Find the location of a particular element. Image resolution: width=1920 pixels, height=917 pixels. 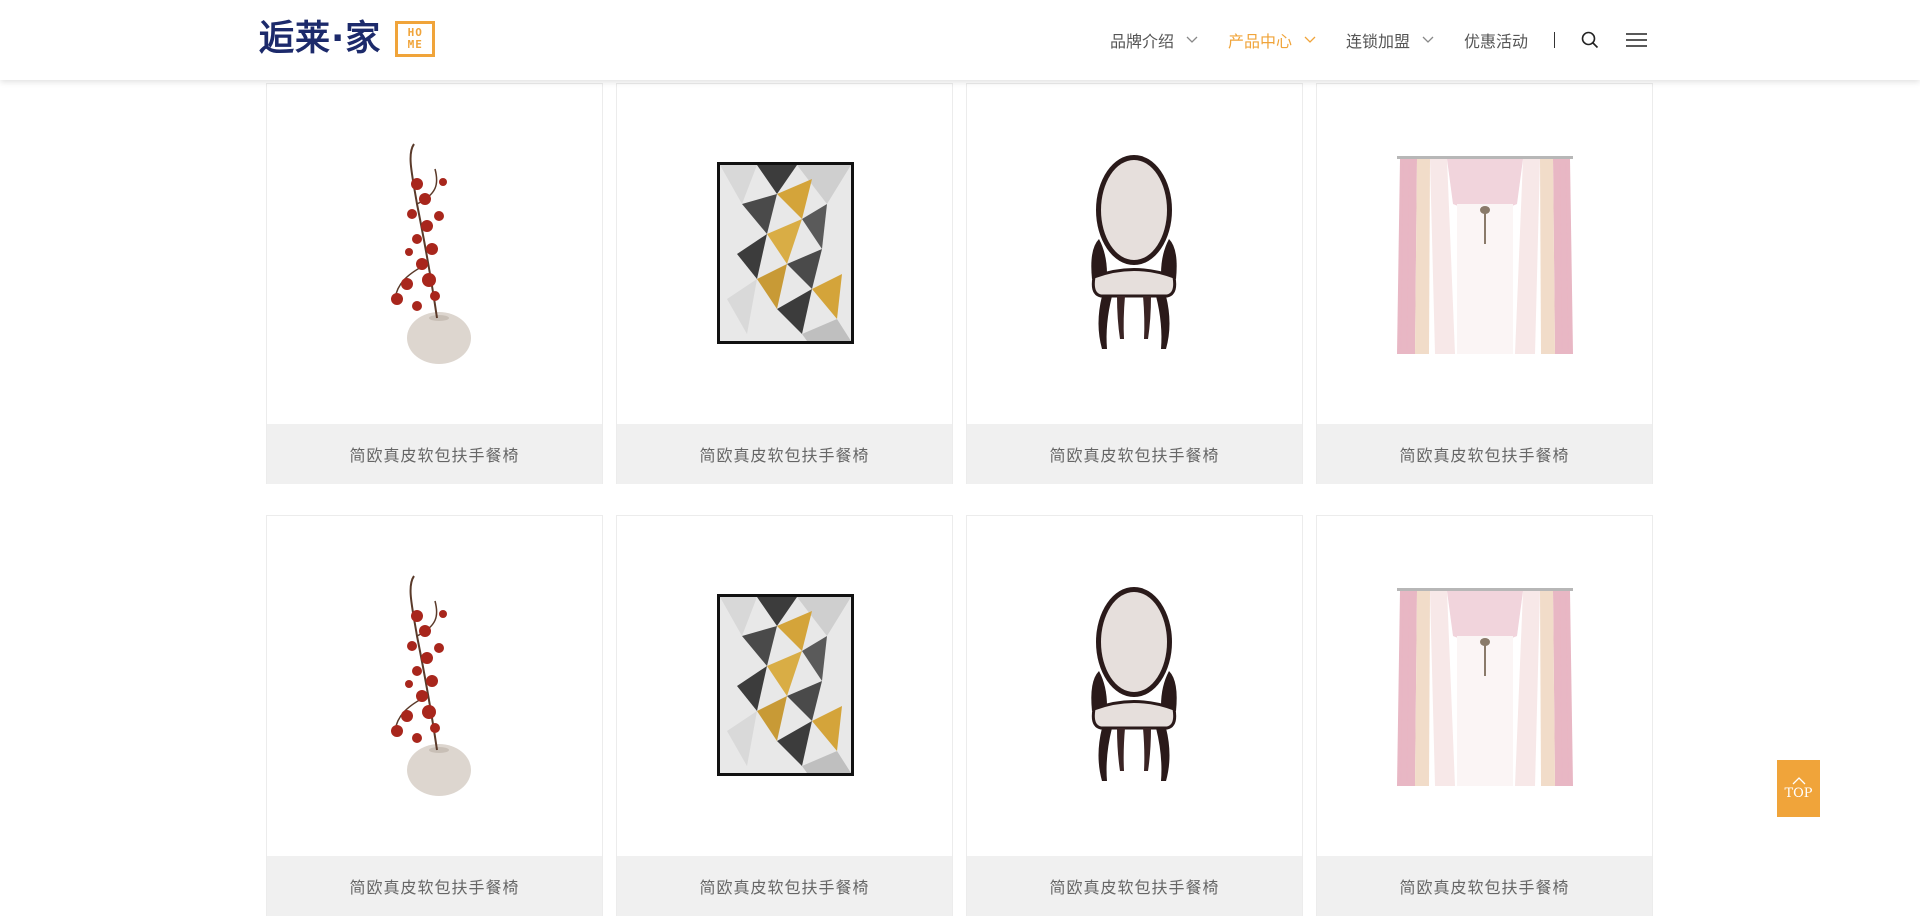

brand-logo: 逅莱·家 HO ME is located at coordinates (347, 39).